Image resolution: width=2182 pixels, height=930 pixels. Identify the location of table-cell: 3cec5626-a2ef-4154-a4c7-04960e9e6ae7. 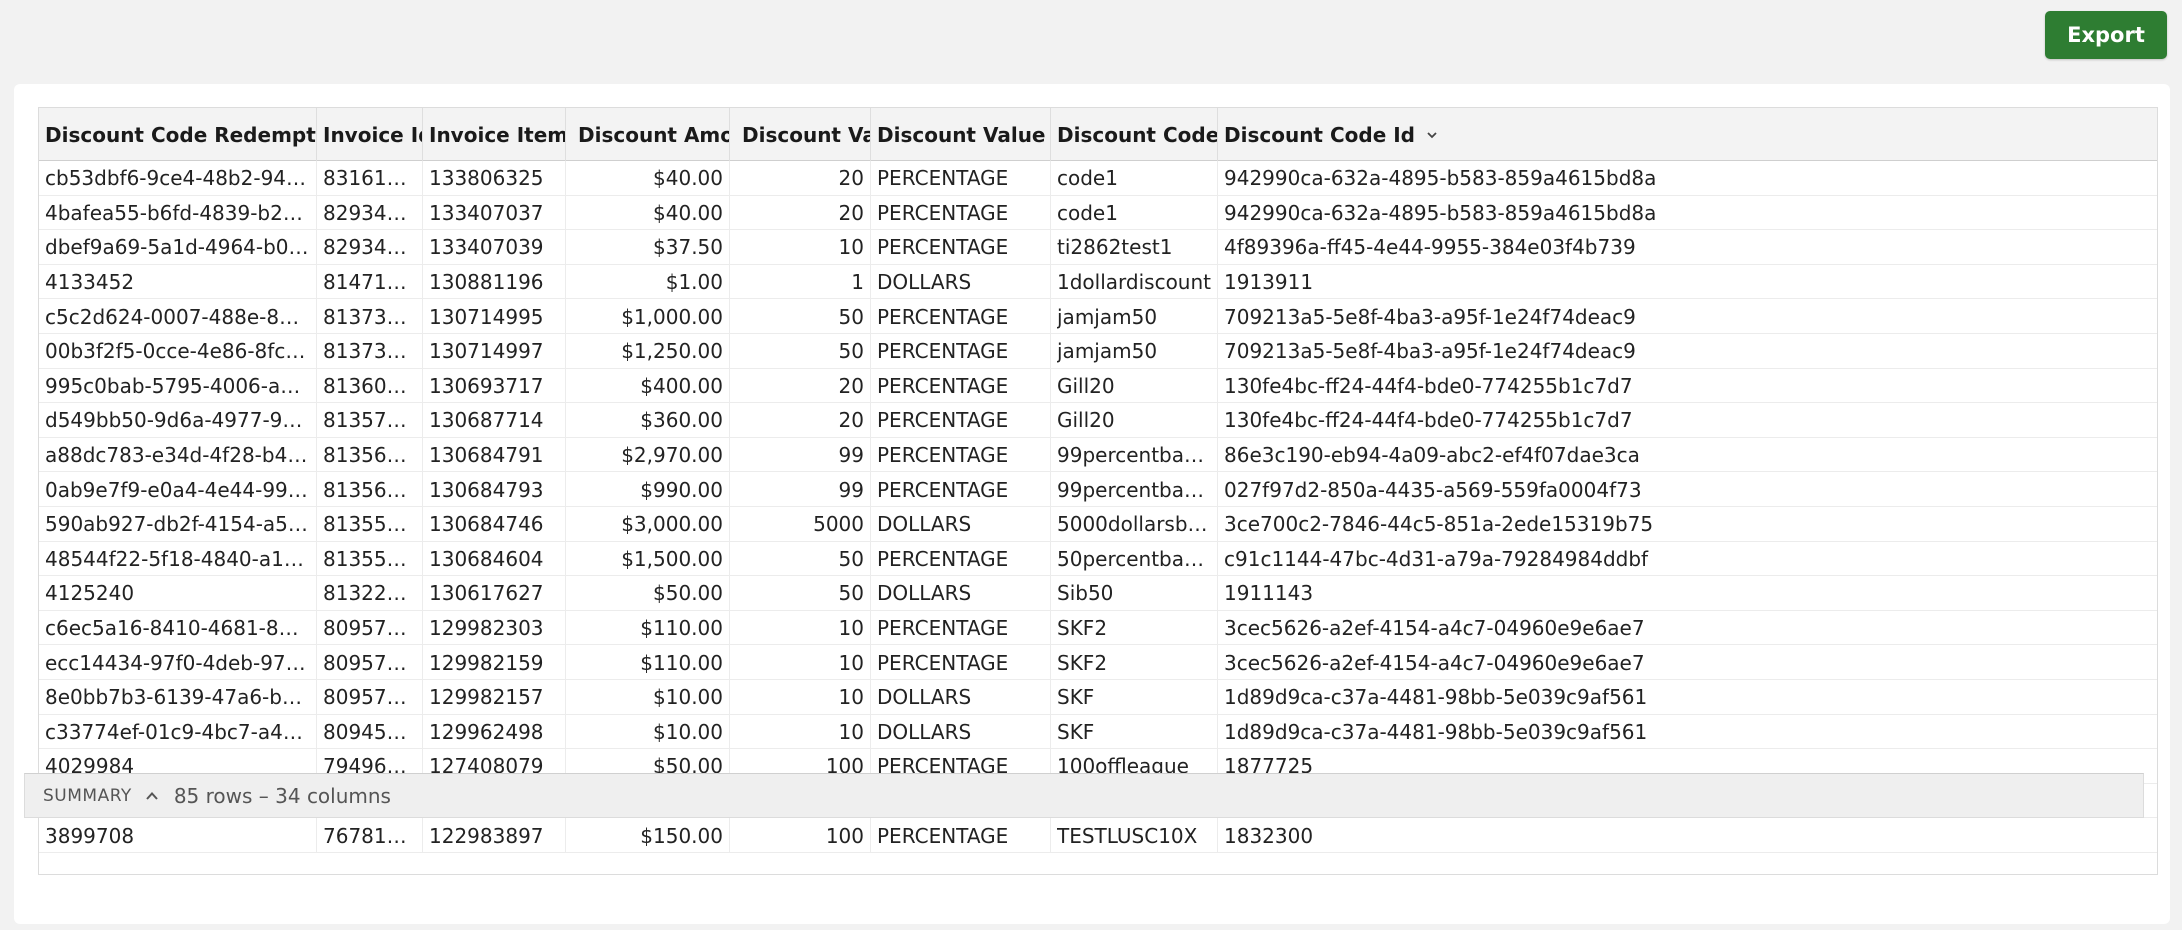
(1687, 662).